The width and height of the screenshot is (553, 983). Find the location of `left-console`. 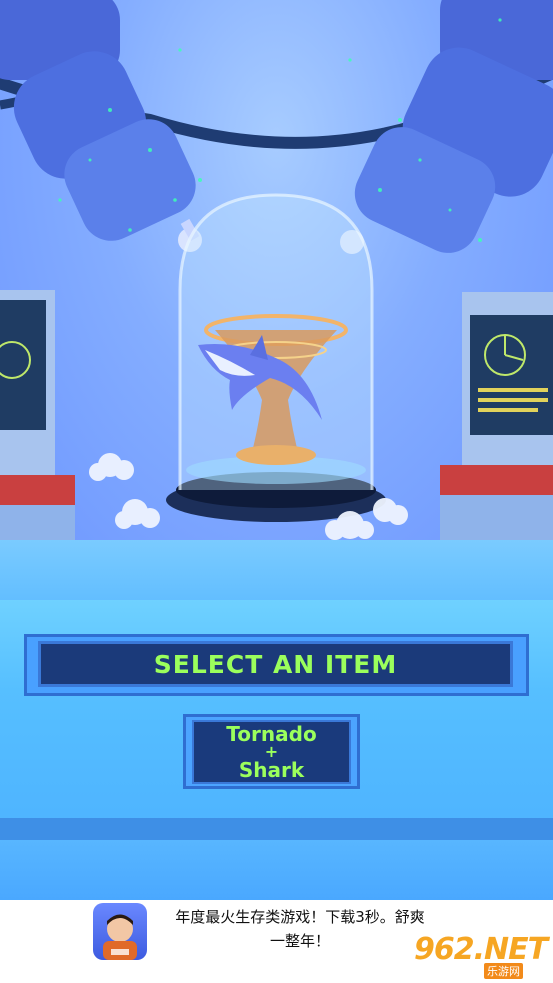

left-console is located at coordinates (37, 427).